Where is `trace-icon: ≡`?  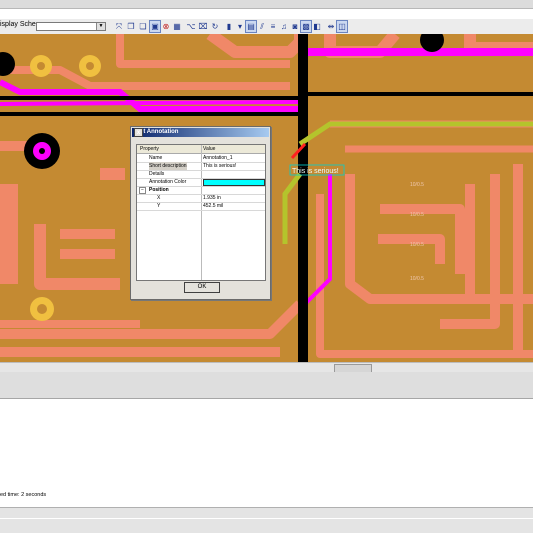 trace-icon: ≡ is located at coordinates (273, 26).